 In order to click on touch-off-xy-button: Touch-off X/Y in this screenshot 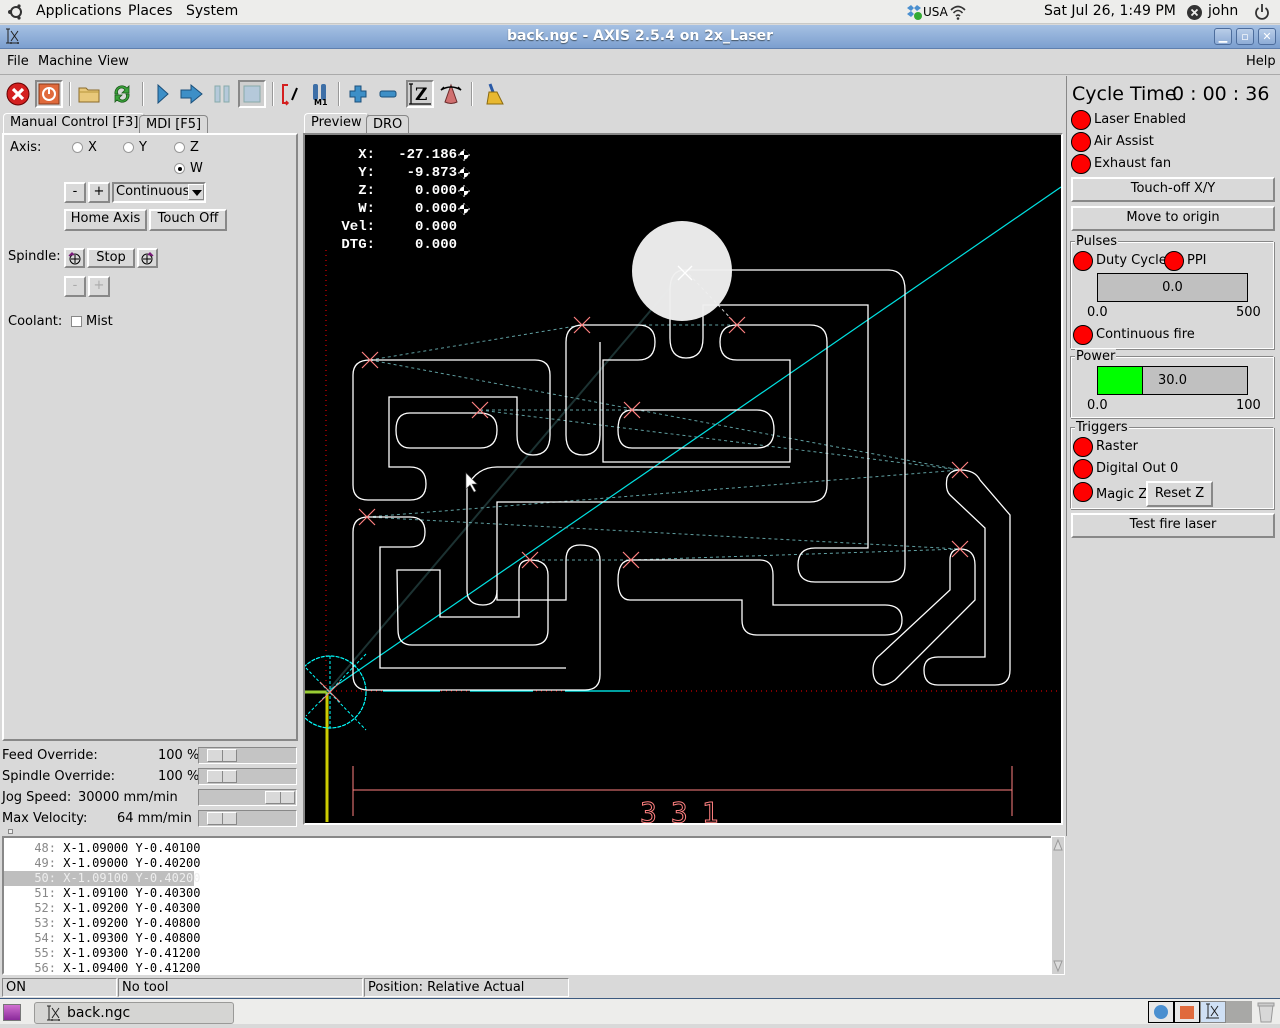, I will do `click(1173, 189)`.